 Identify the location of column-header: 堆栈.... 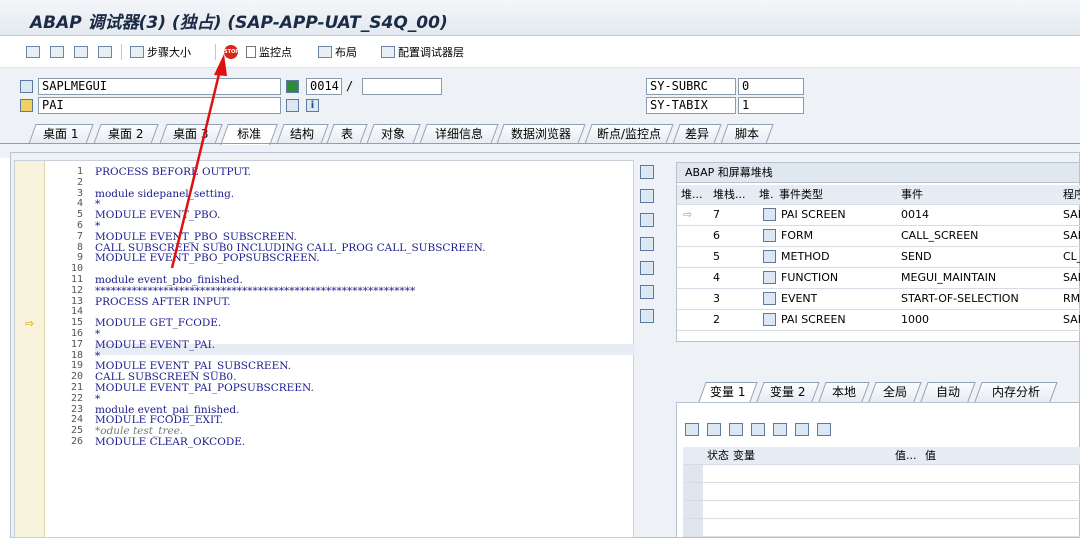
(729, 195).